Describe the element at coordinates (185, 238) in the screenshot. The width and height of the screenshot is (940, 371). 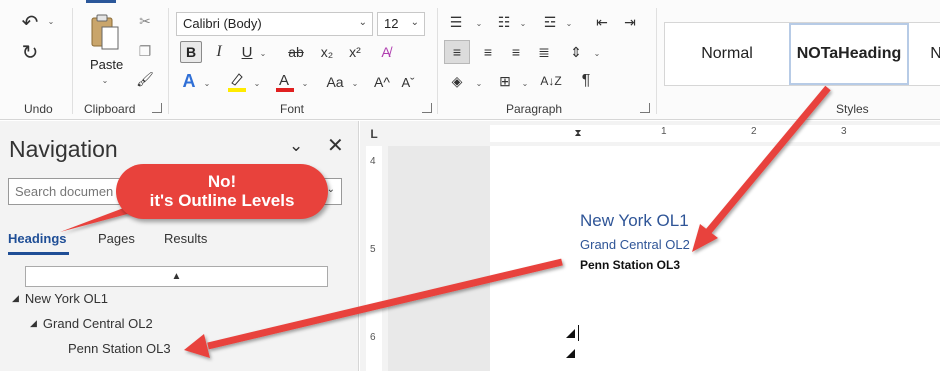
I see `tab-results: Results` at that location.